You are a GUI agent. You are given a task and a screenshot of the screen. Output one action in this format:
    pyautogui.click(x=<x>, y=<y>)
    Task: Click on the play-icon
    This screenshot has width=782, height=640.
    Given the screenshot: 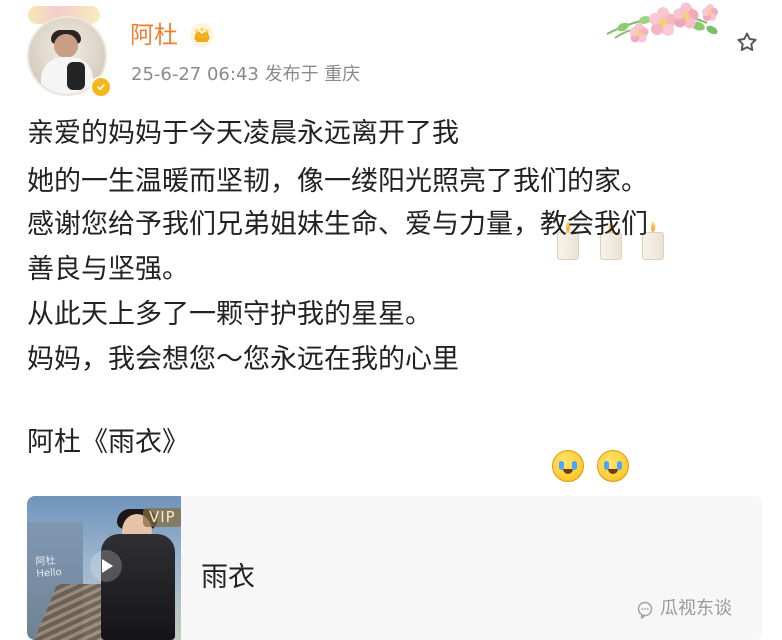 What is the action you would take?
    pyautogui.click(x=106, y=566)
    